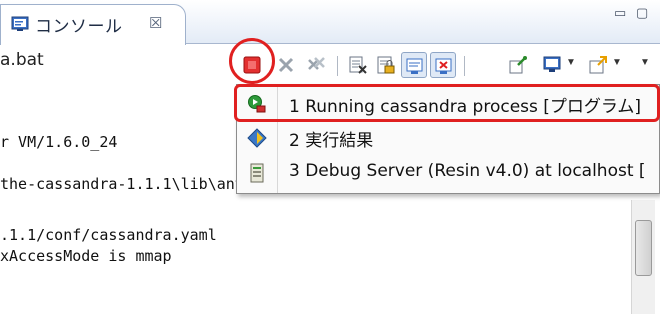  I want to click on pin-console-icon, so click(518, 65).